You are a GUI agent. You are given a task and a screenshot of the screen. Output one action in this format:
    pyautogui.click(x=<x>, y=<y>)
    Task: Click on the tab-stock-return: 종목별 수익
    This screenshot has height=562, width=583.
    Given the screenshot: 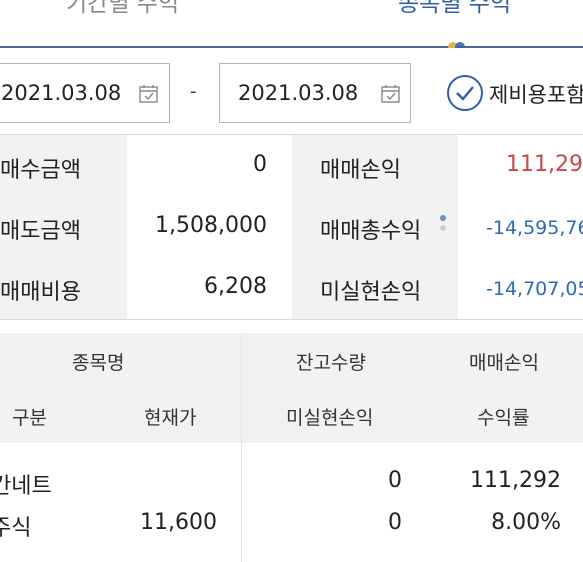 What is the action you would take?
    pyautogui.click(x=454, y=9)
    